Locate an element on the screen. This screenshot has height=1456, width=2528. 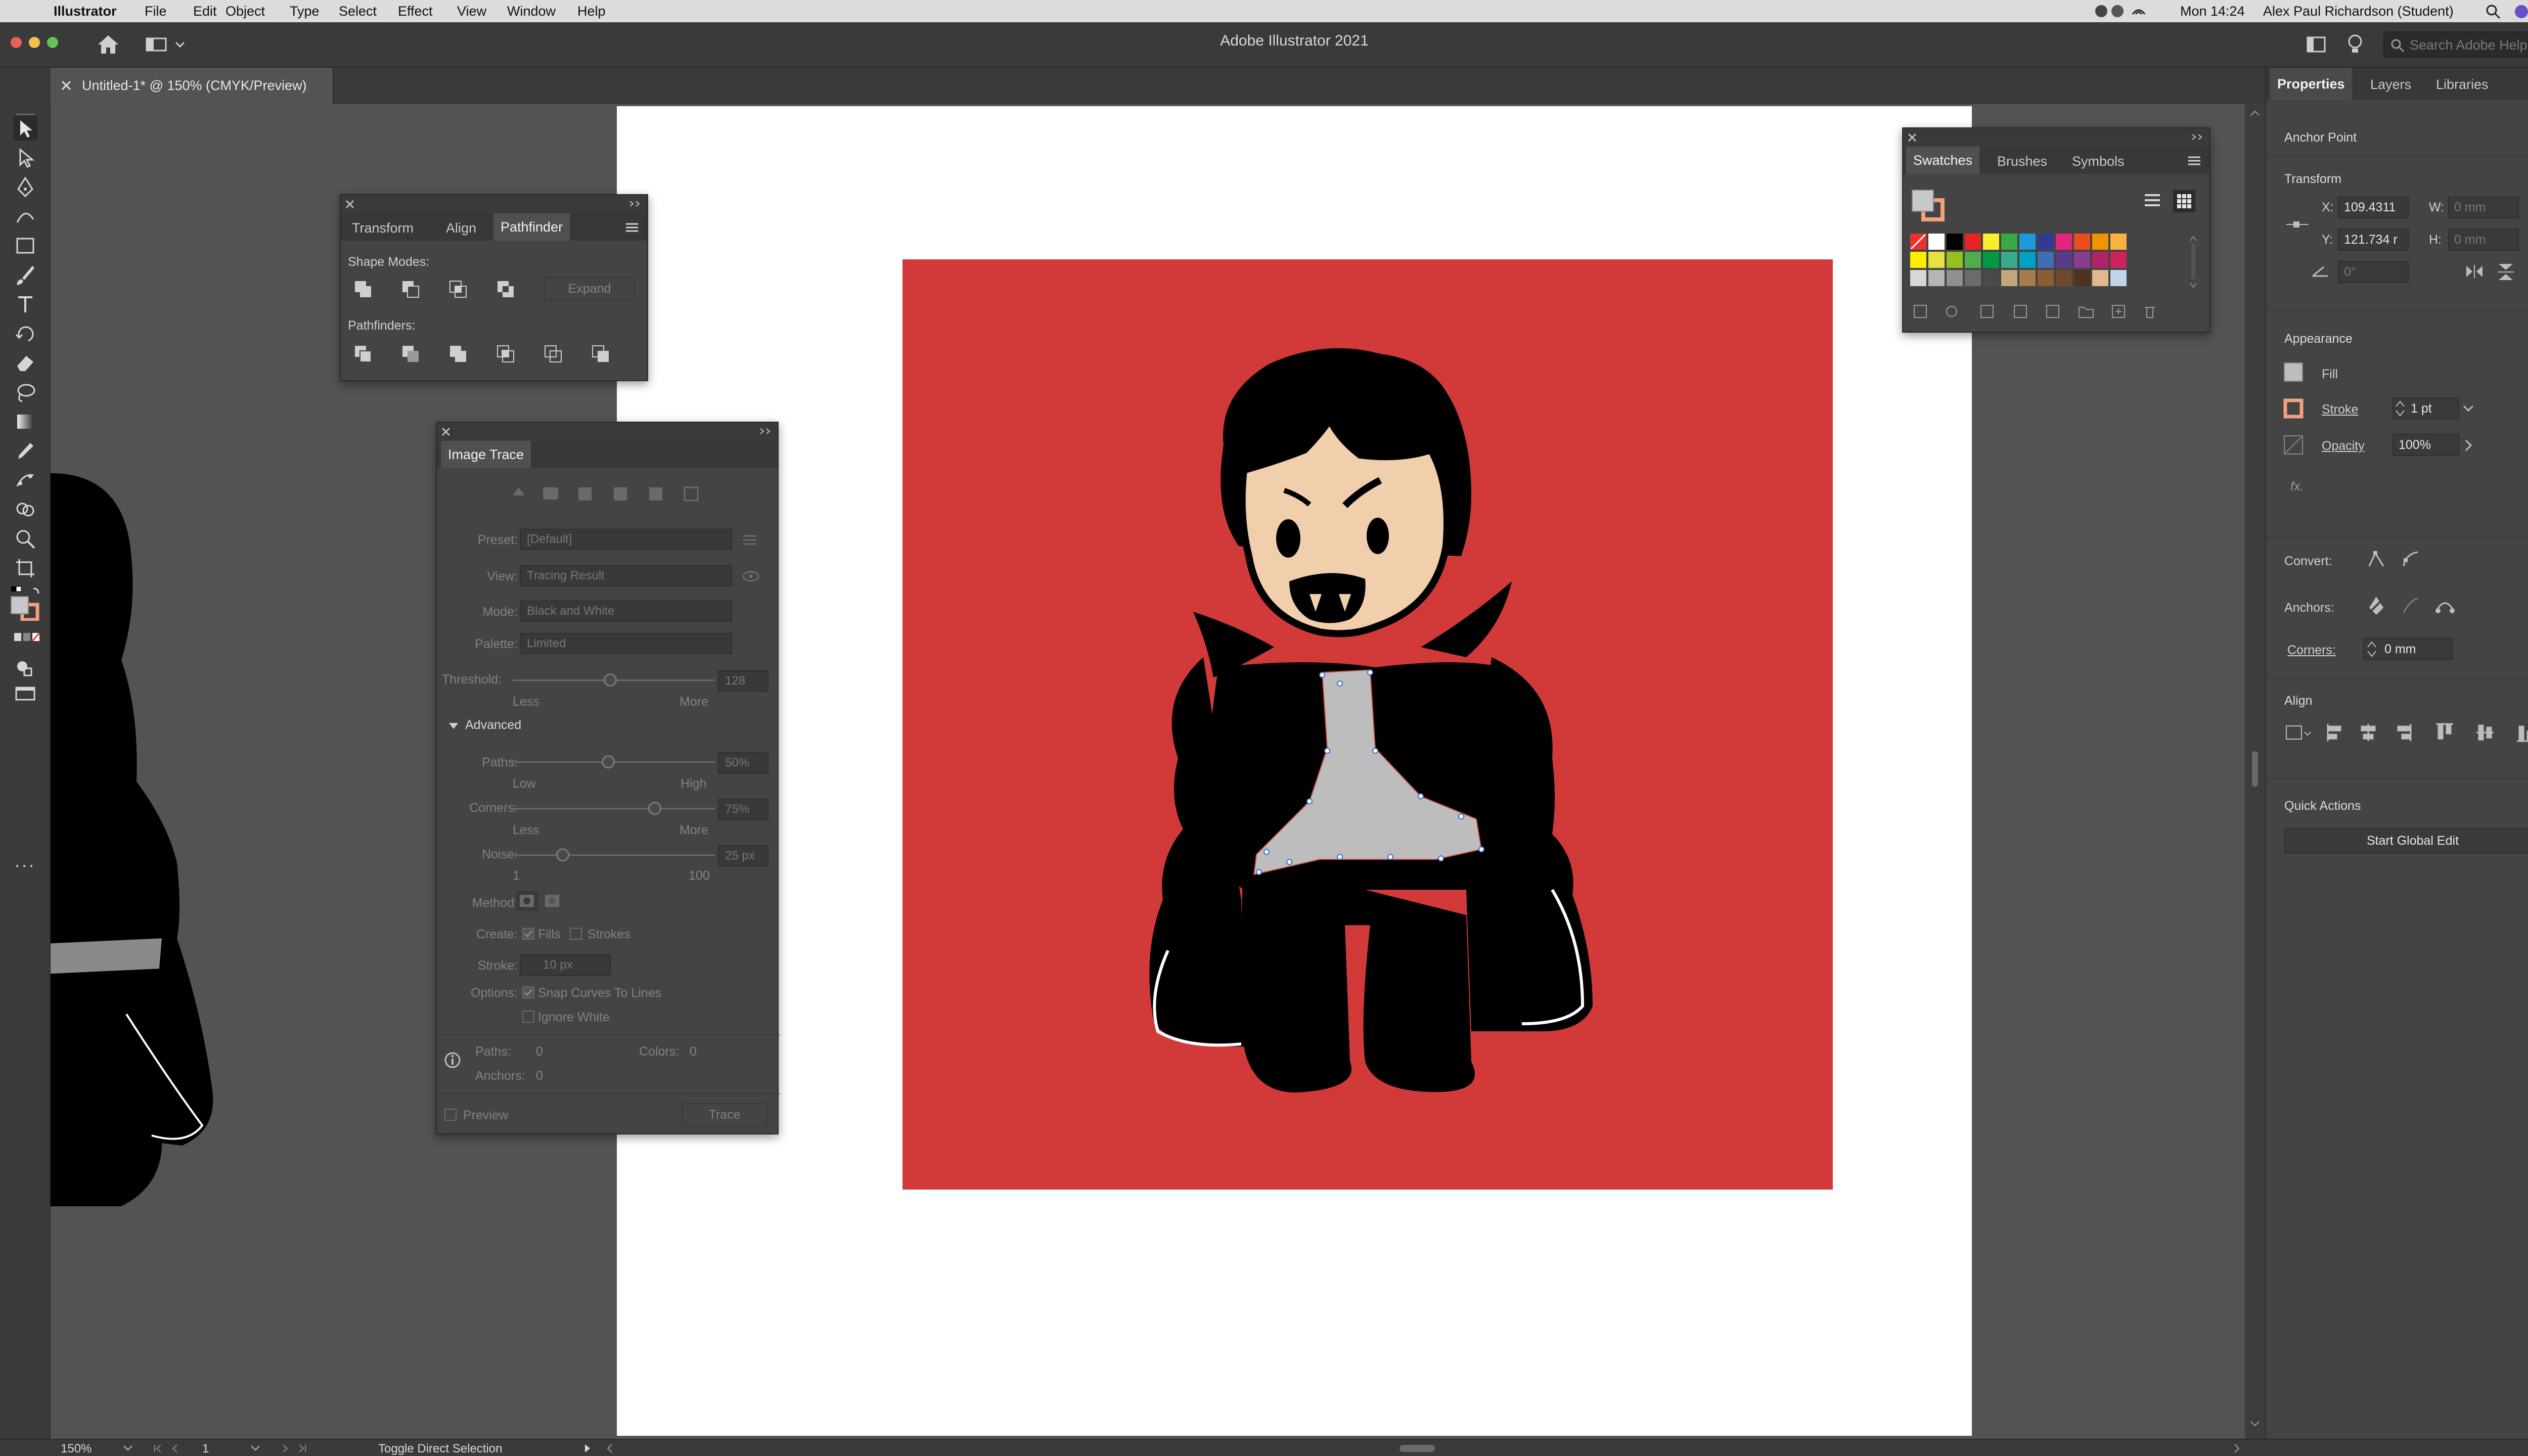
paths-value: 50% is located at coordinates (744, 763).